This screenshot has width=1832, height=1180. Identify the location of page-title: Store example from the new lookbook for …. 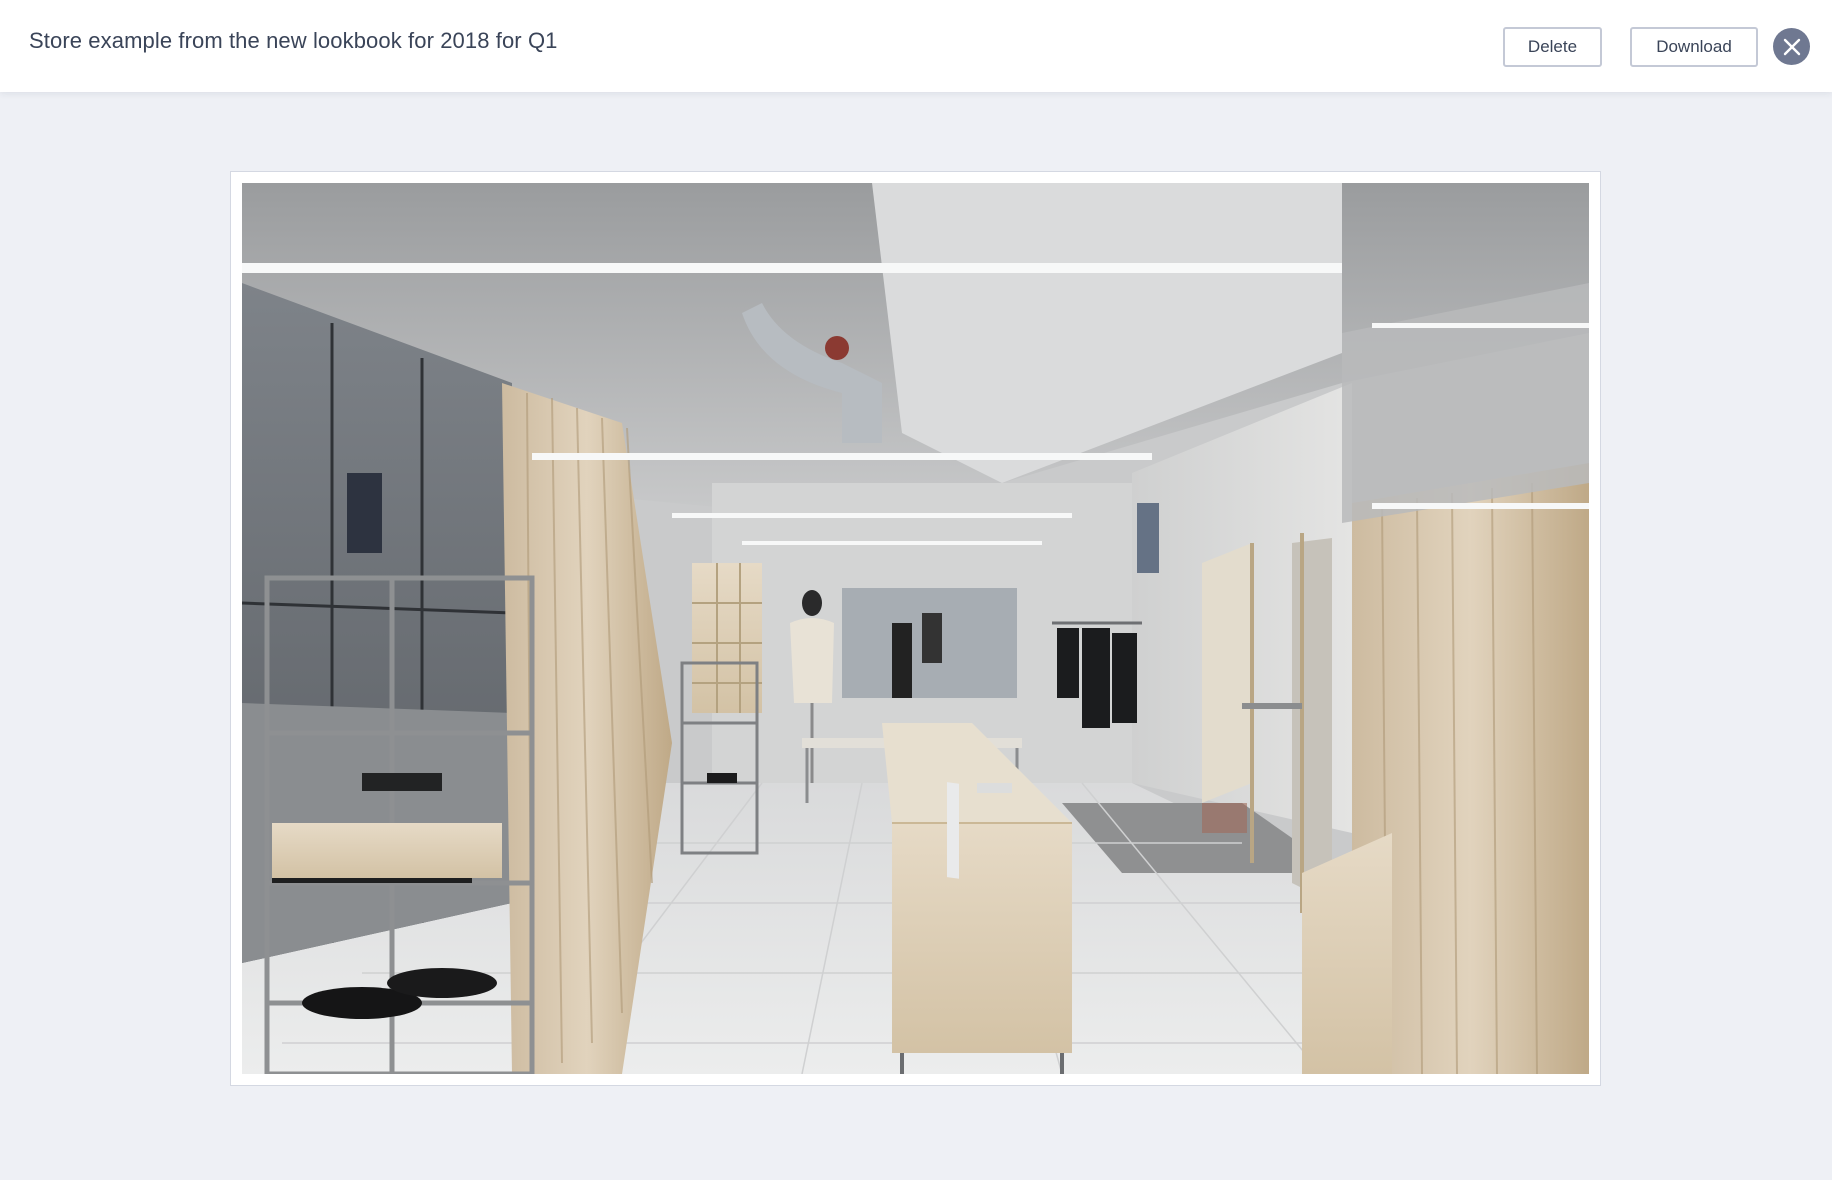
(293, 40).